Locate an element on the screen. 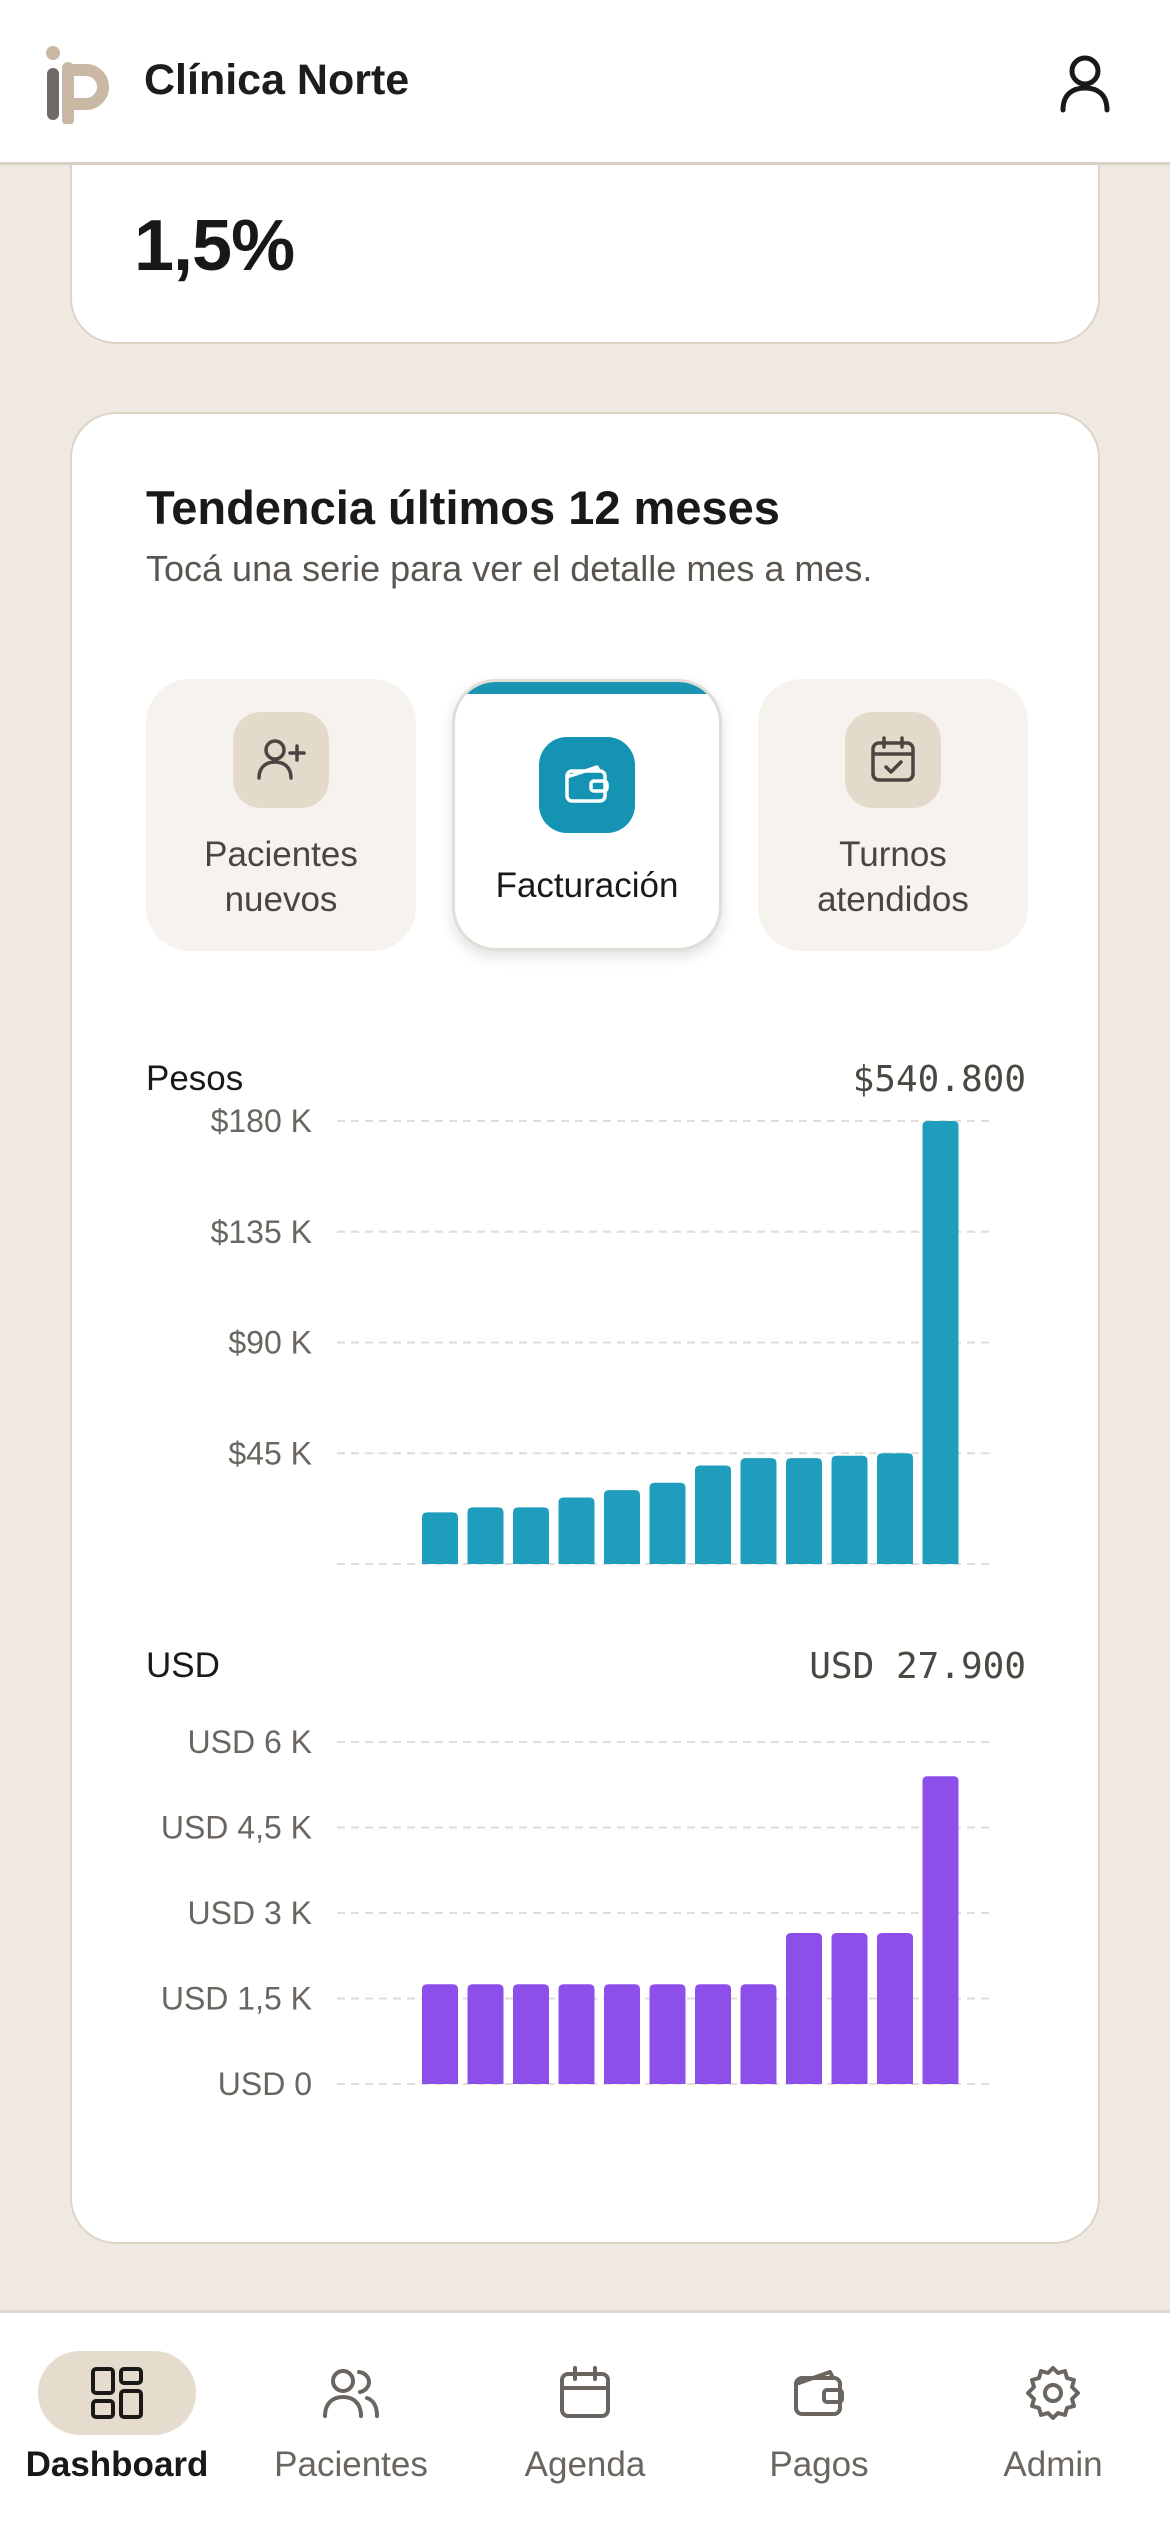  y-tick-label: USD 1,5 K is located at coordinates (236, 1999).